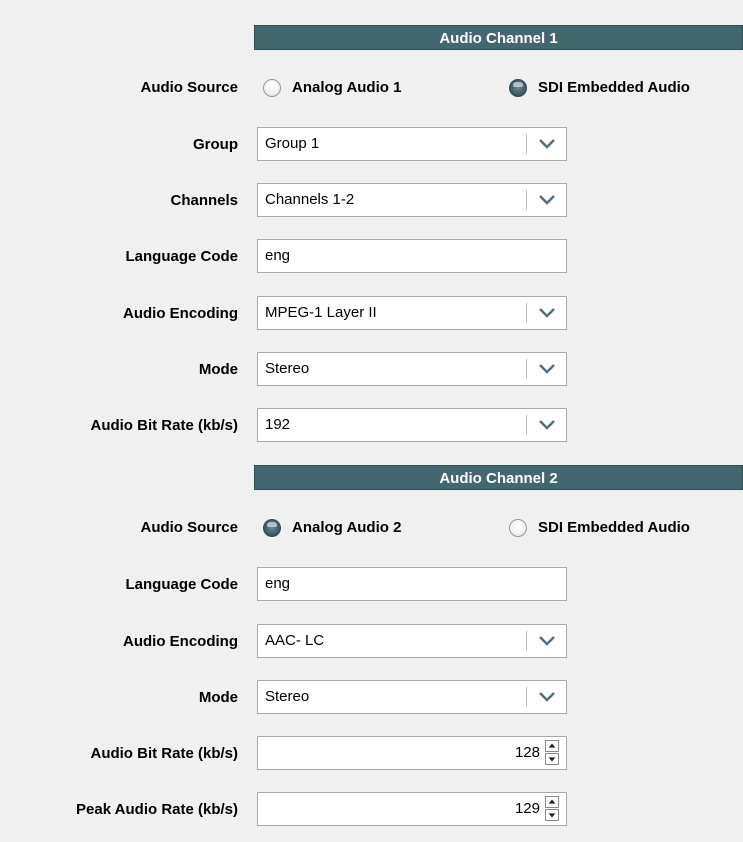 The width and height of the screenshot is (743, 842). I want to click on radio-label: Analog Audio 1, so click(347, 87).